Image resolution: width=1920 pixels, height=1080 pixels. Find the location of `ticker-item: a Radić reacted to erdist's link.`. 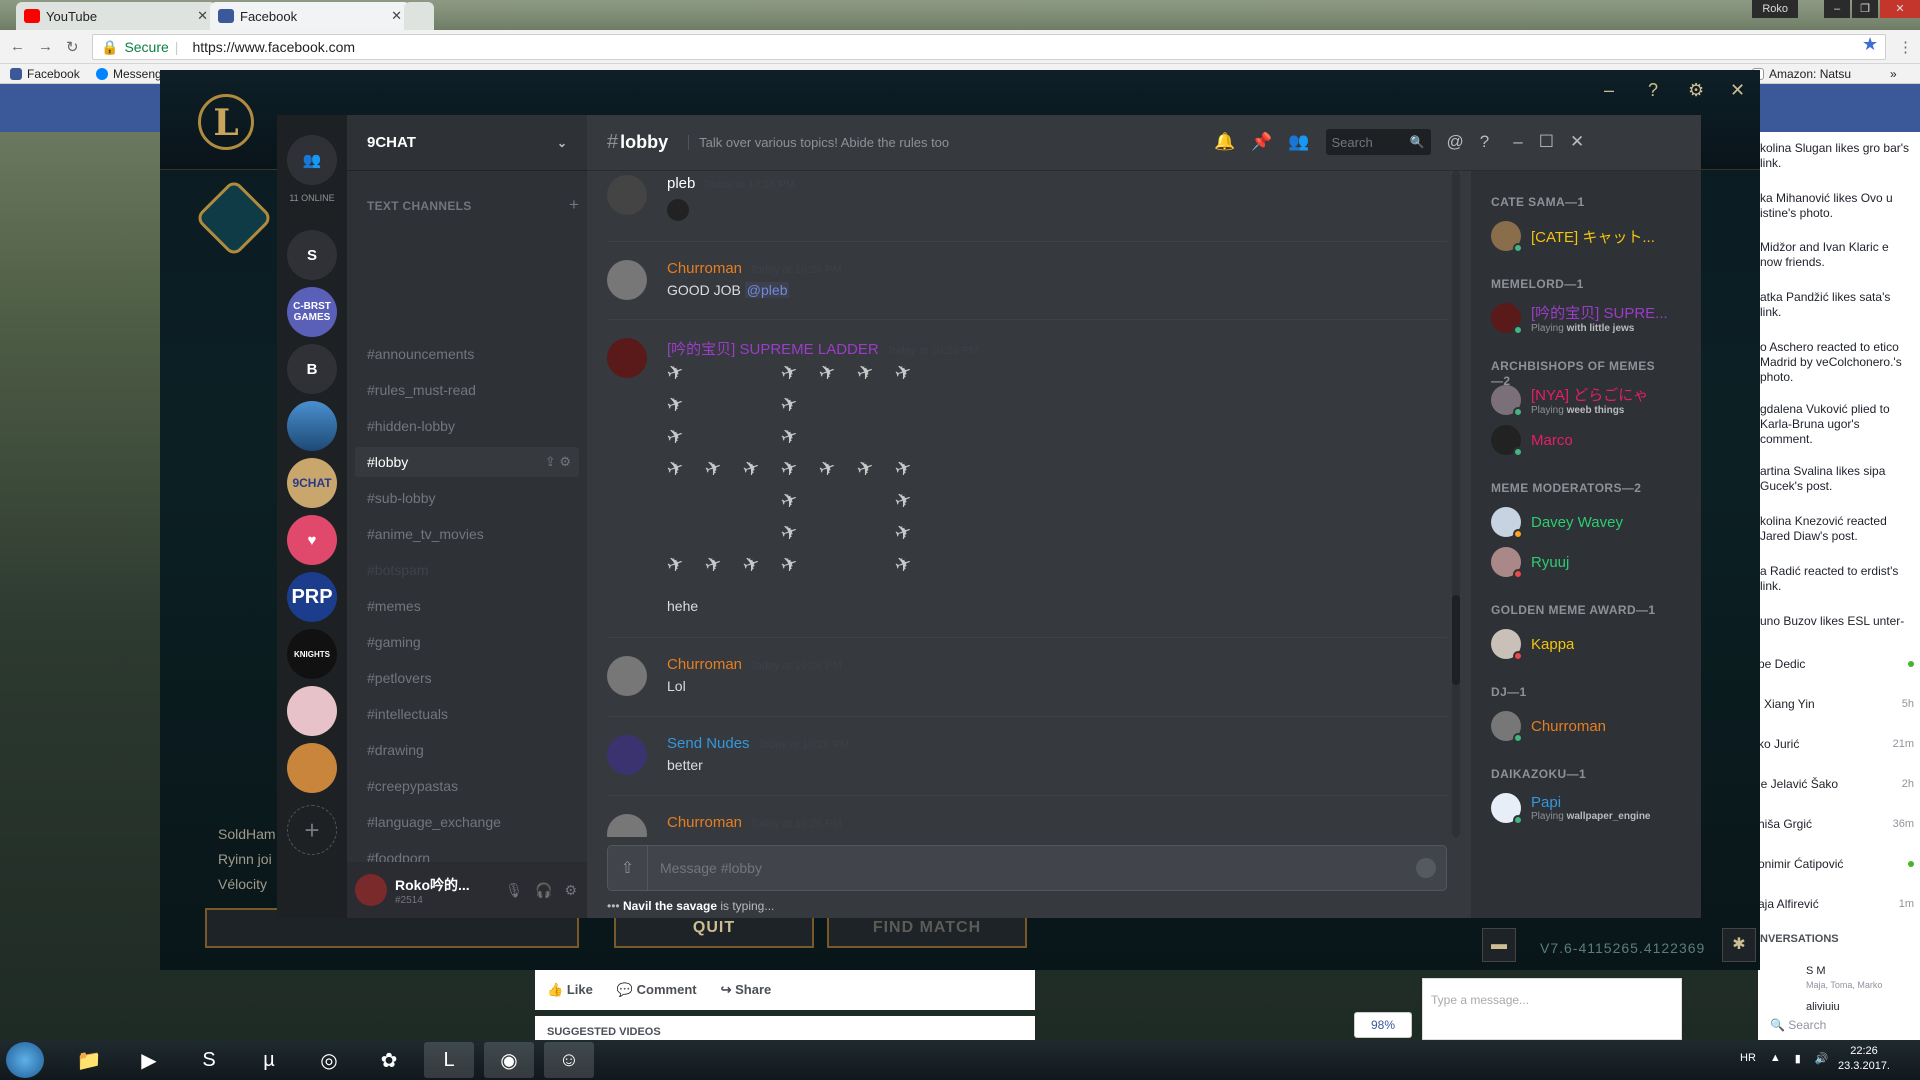

ticker-item: a Radić reacted to erdist's link. is located at coordinates (1835, 579).